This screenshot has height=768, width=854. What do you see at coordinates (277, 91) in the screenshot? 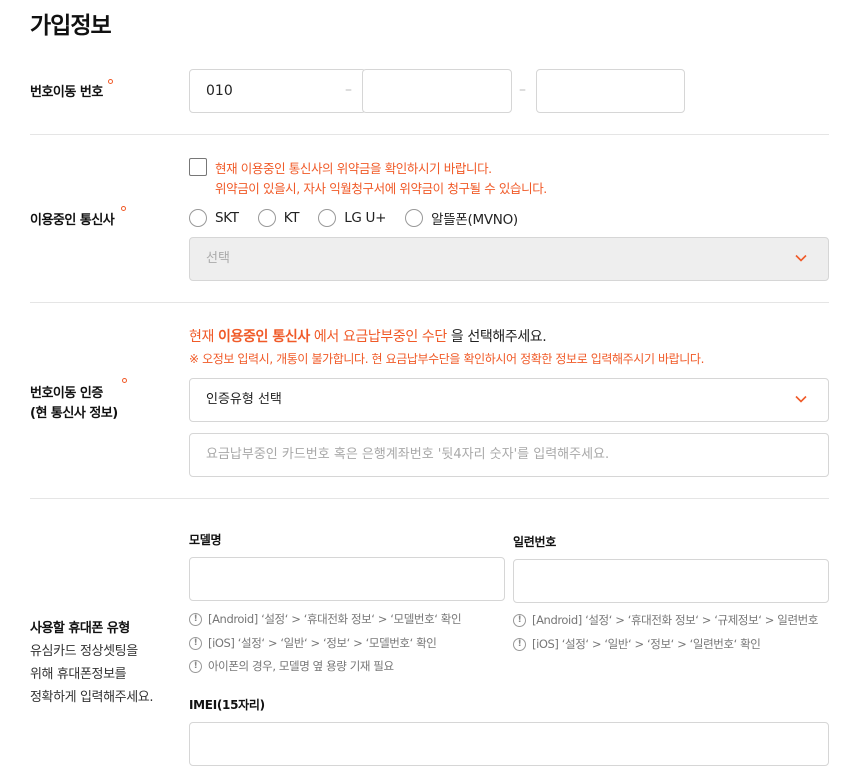
I see `phone-part1-input: 010` at bounding box center [277, 91].